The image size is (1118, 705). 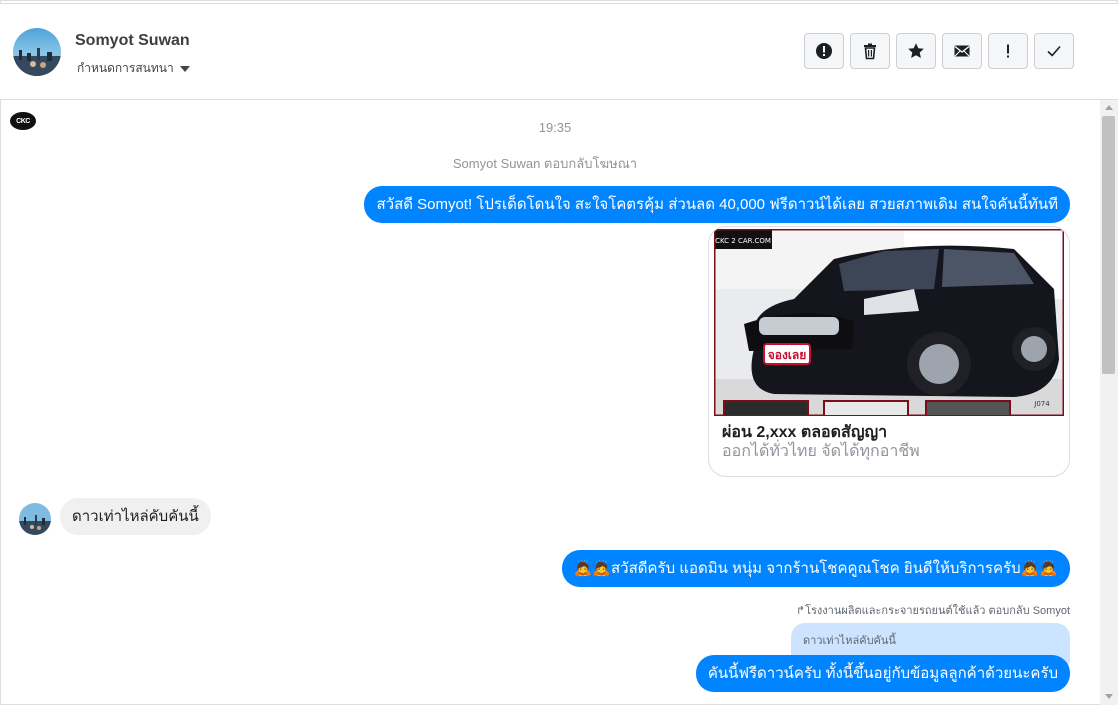 I want to click on ad-subtitle: ออกได้ทั่วไทย จัดได้ทุกอาชีพ, so click(x=821, y=451).